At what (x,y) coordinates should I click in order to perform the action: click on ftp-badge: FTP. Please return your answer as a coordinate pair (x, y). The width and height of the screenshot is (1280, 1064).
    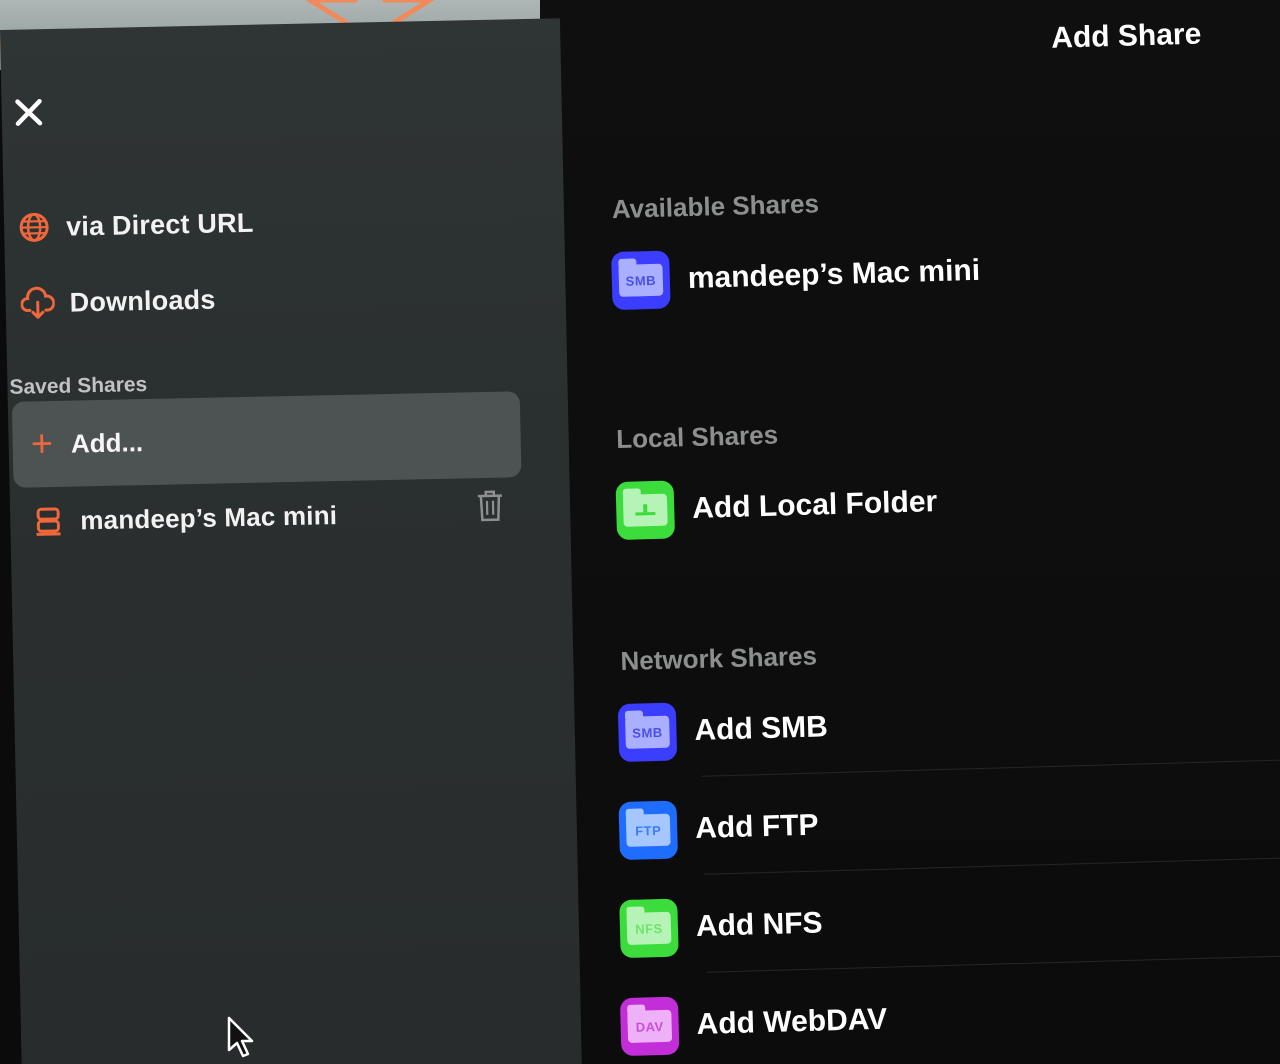
    Looking at the image, I should click on (648, 830).